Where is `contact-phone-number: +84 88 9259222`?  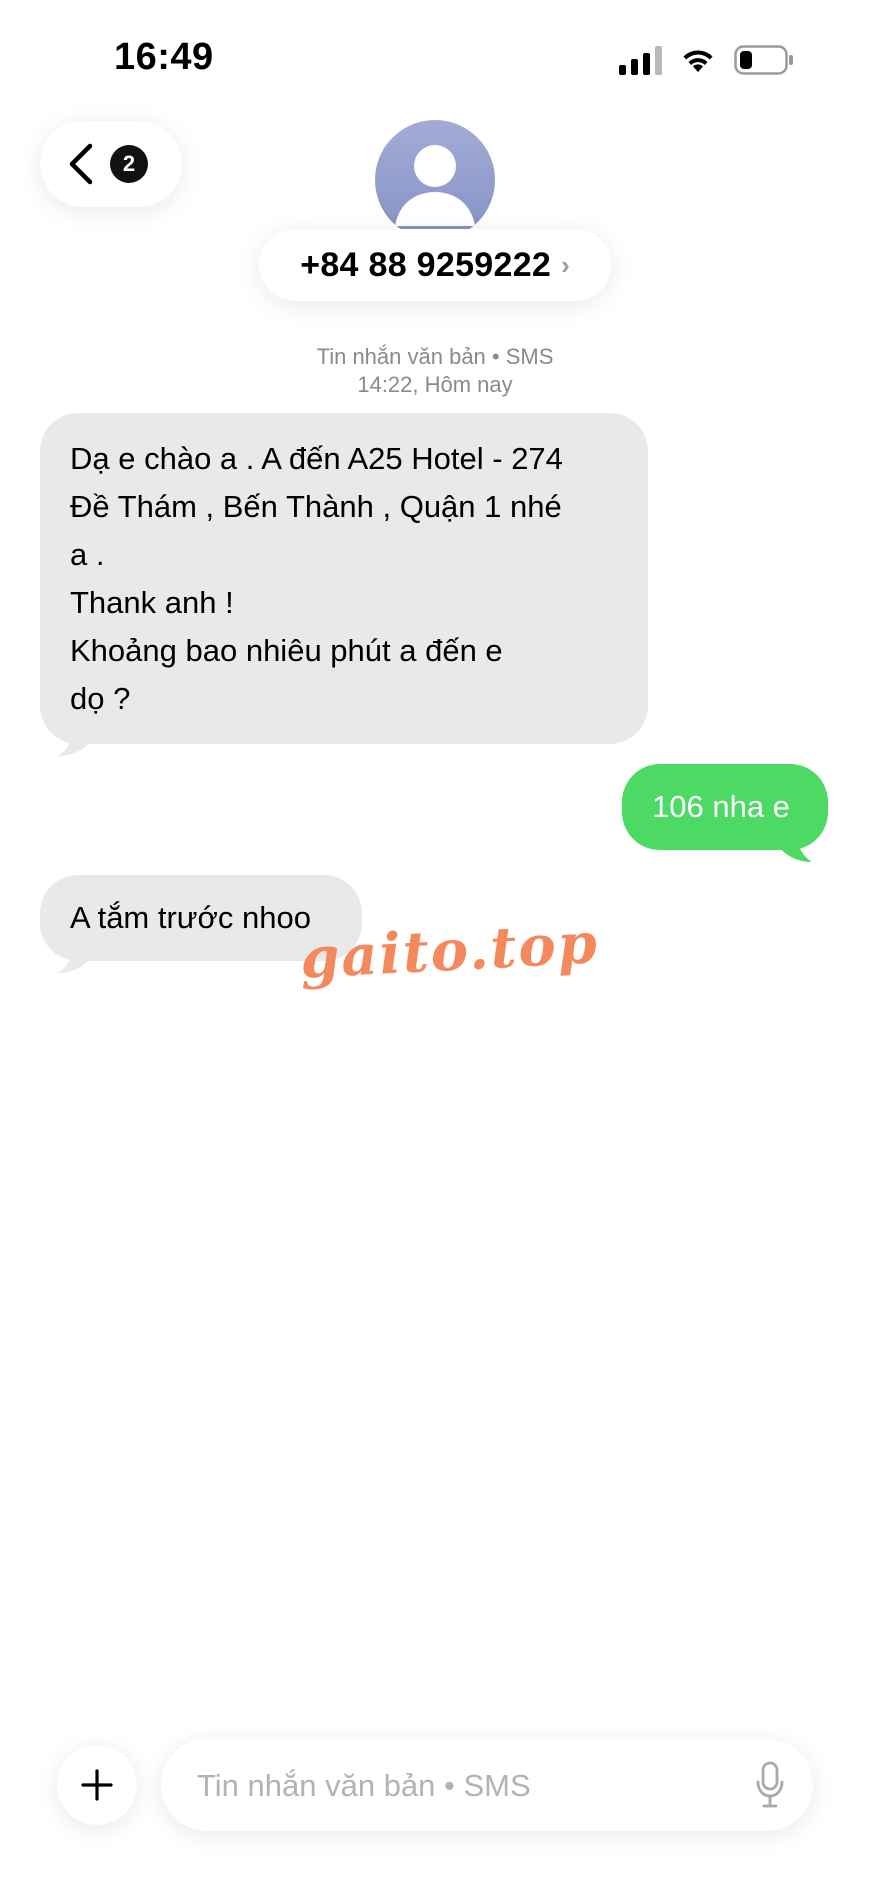
contact-phone-number: +84 88 9259222 is located at coordinates (426, 264).